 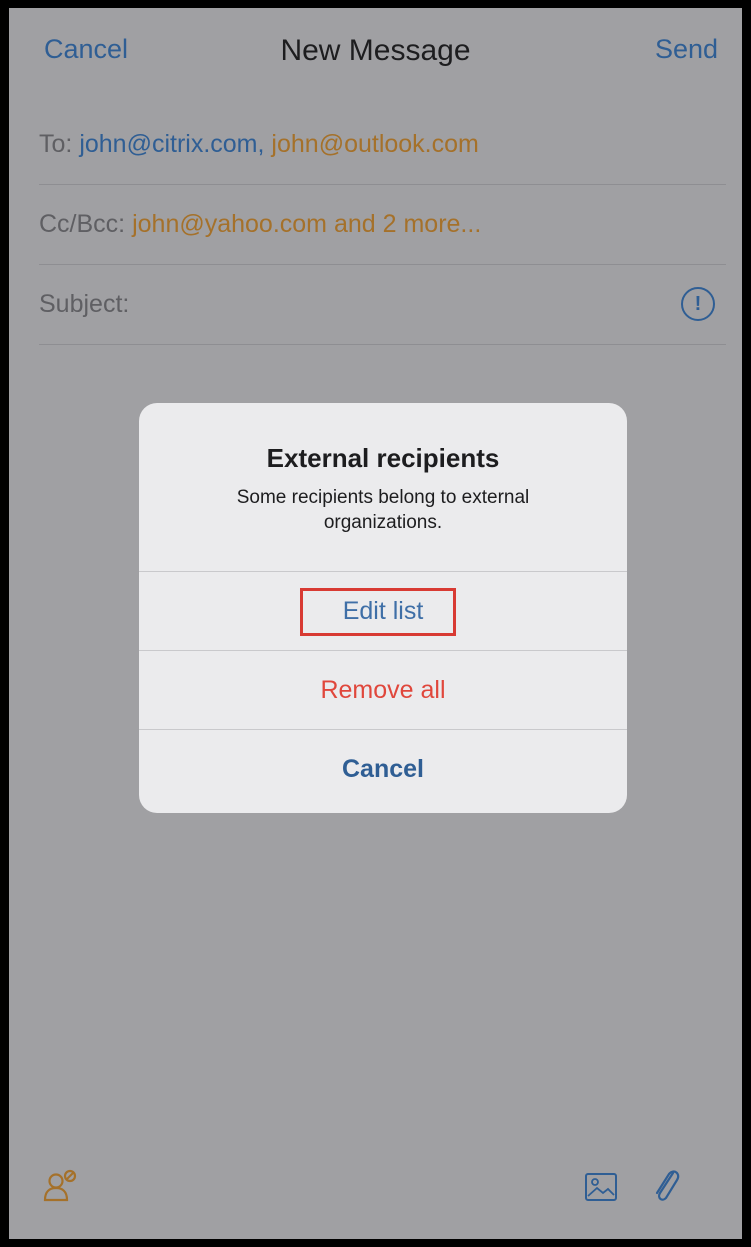 I want to click on alert-cancel-button: Cancel, so click(x=383, y=768).